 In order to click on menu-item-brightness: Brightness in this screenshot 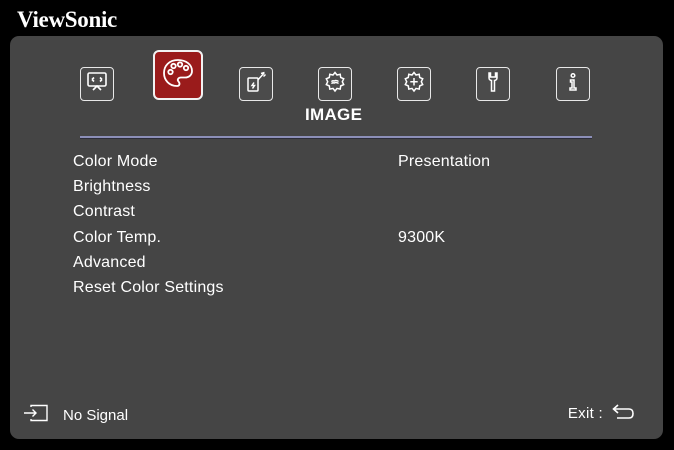, I will do `click(353, 190)`.